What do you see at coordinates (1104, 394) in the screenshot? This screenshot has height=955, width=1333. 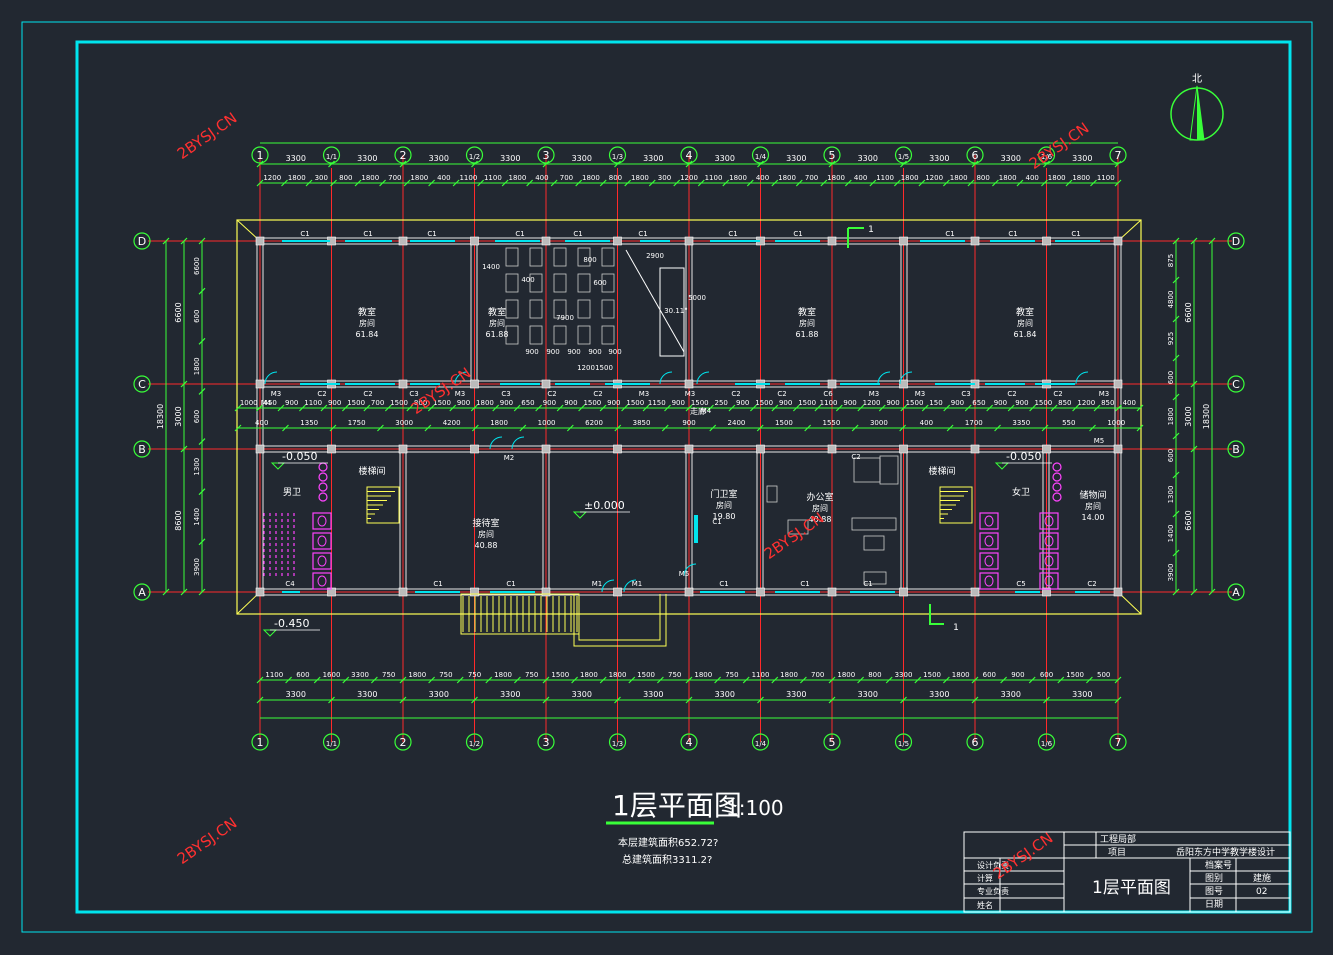 I see `opening-tag: M3` at bounding box center [1104, 394].